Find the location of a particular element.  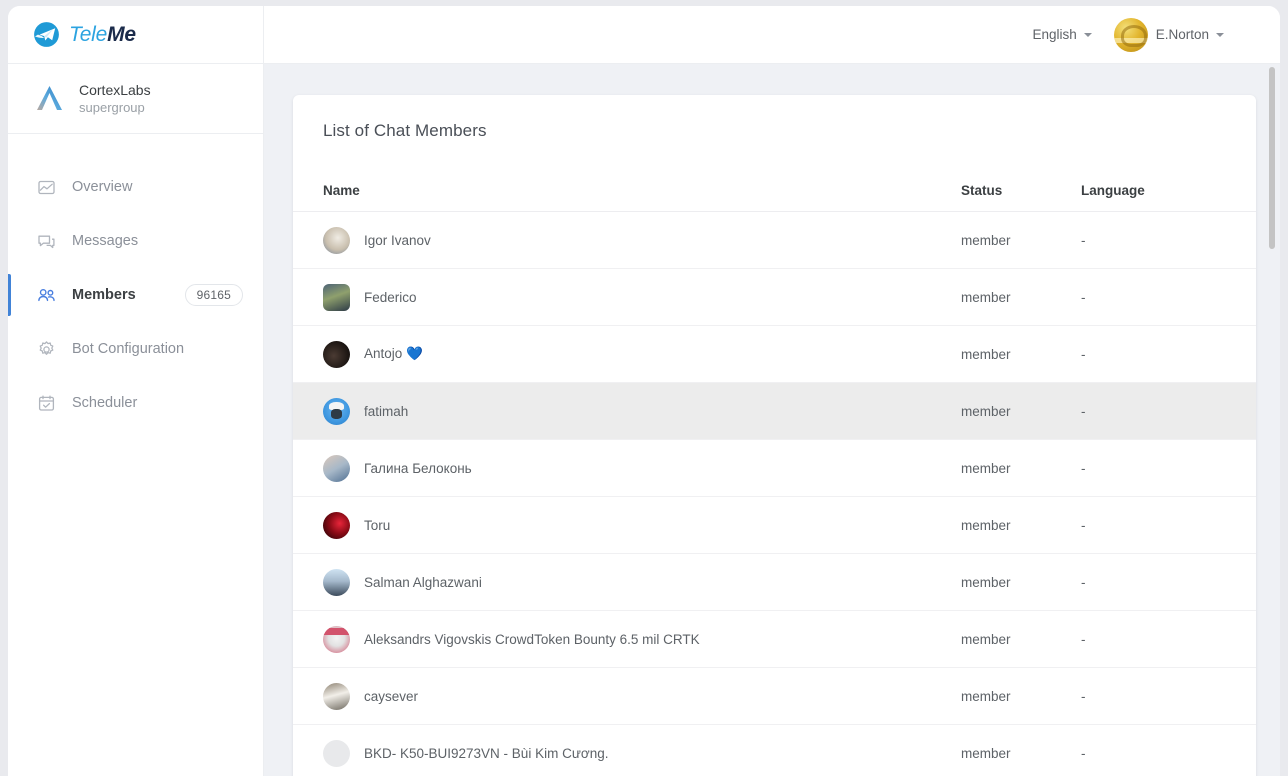

chevron-down-icon is located at coordinates (1088, 35).